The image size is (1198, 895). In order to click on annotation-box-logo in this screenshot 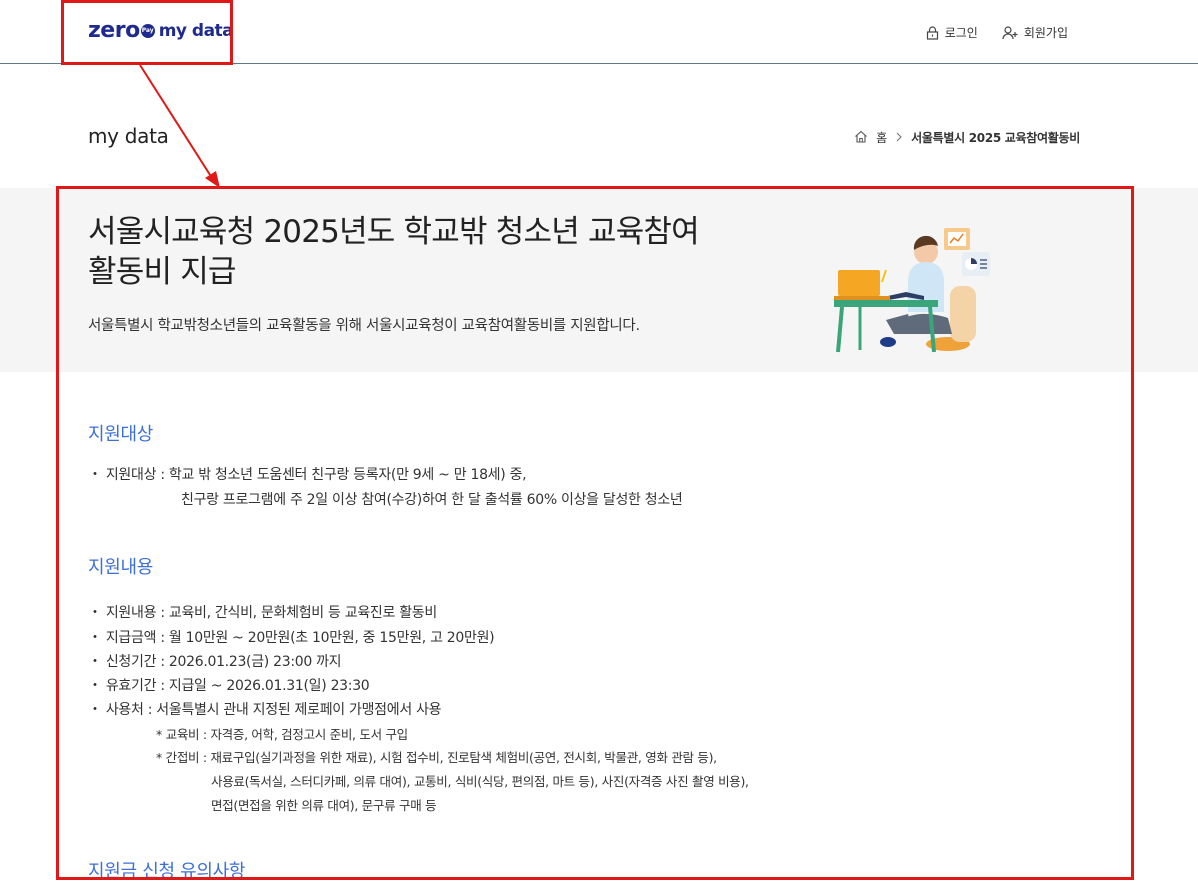, I will do `click(147, 32)`.